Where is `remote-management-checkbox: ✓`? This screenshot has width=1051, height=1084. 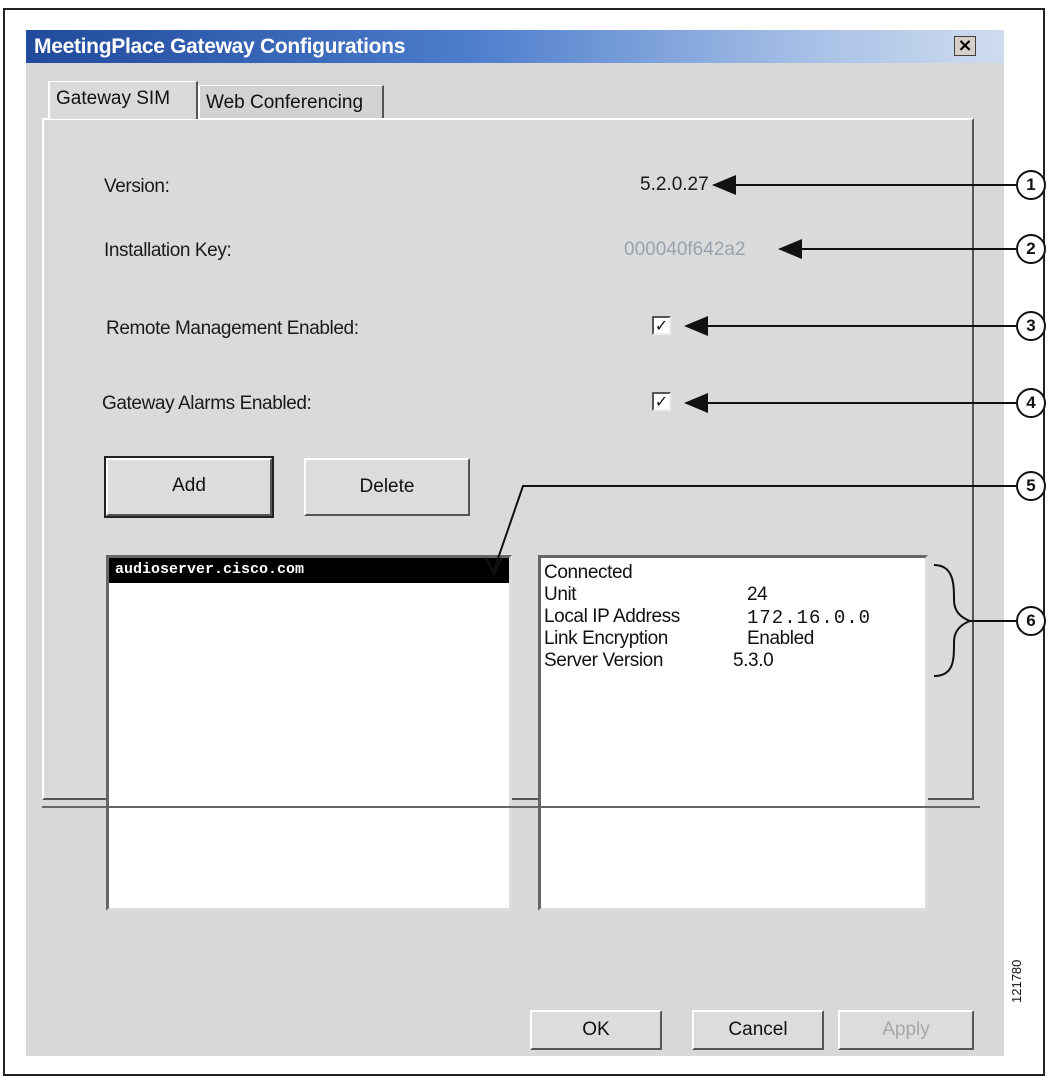
remote-management-checkbox: ✓ is located at coordinates (661, 325).